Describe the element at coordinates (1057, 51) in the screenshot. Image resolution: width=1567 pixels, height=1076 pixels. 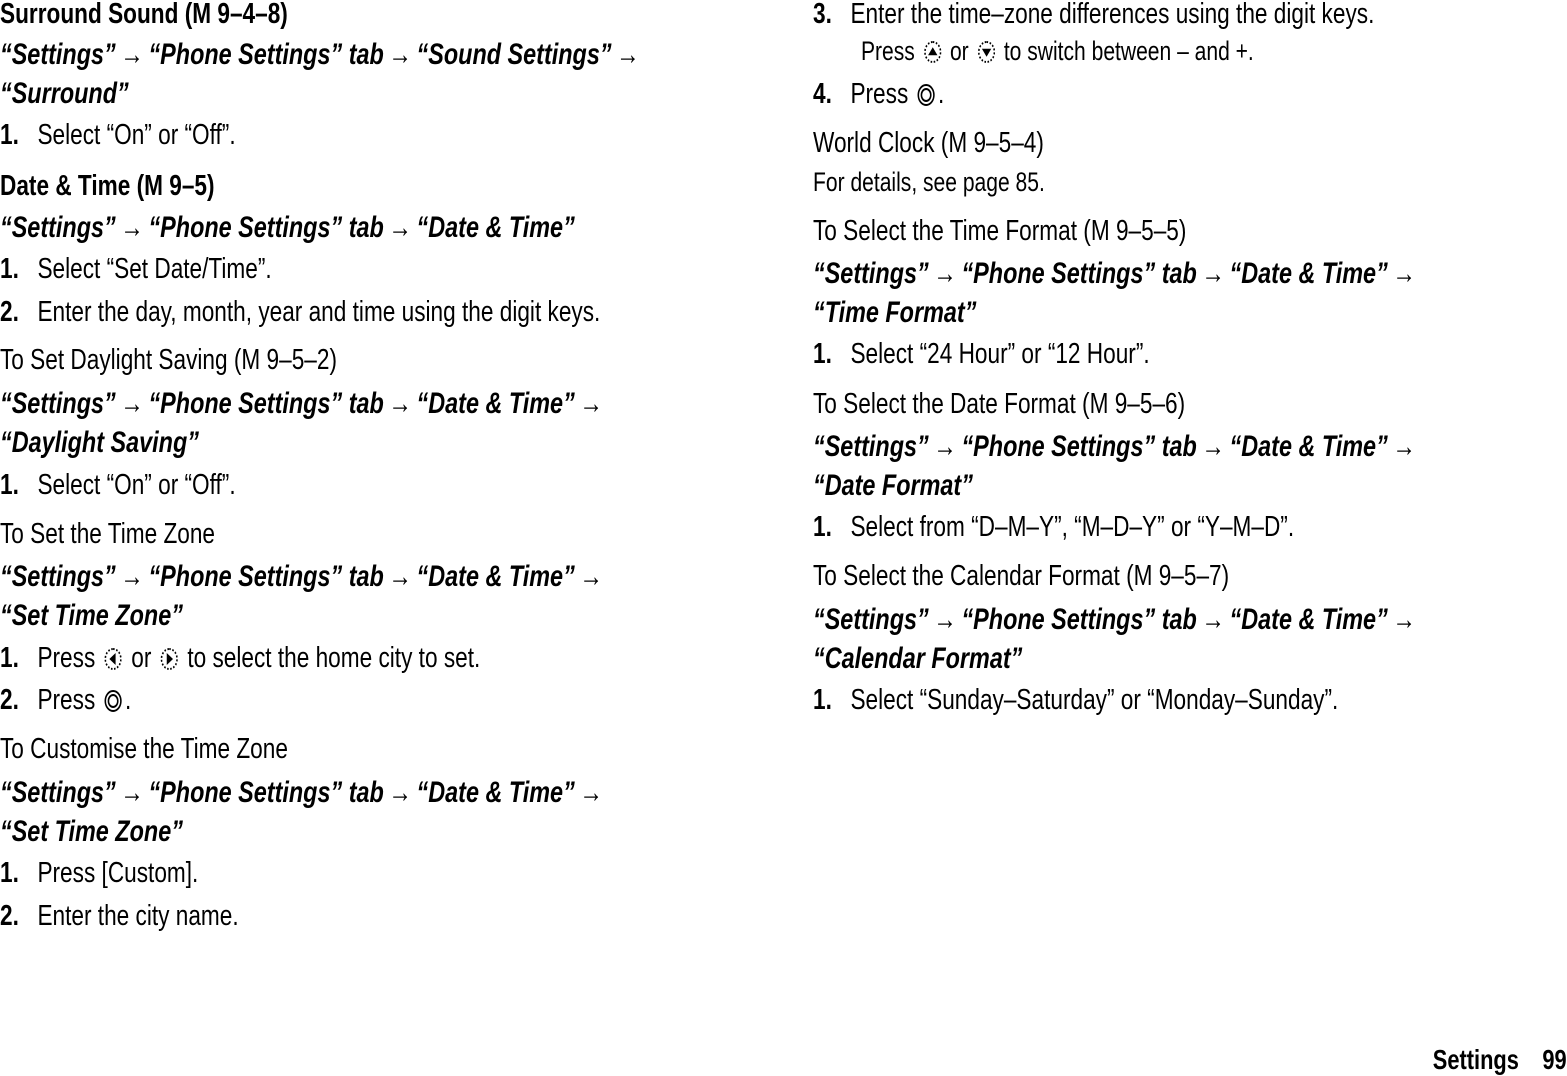
I see `sub-note: Press or to switch between – and +.` at that location.